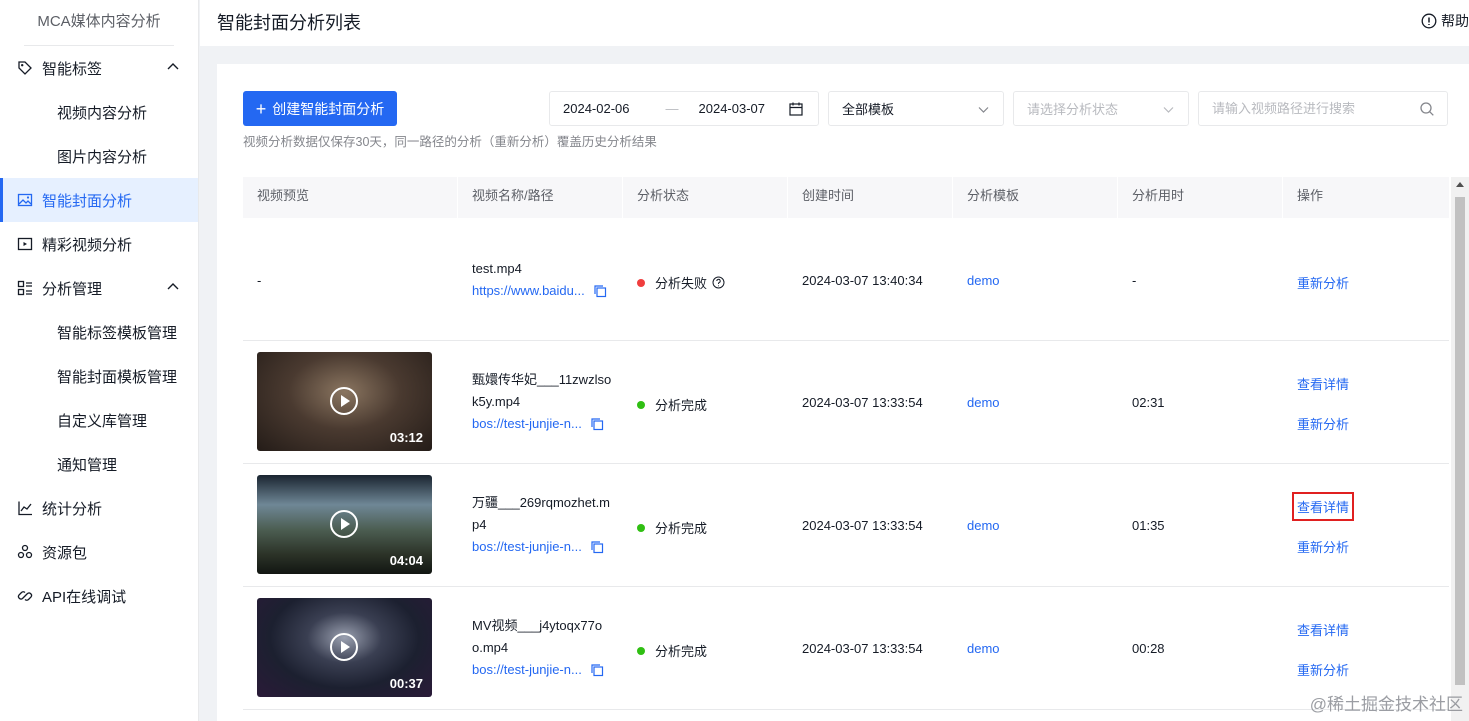  I want to click on sidebar-item-smart-cover: 智能封面分析, so click(99, 200).